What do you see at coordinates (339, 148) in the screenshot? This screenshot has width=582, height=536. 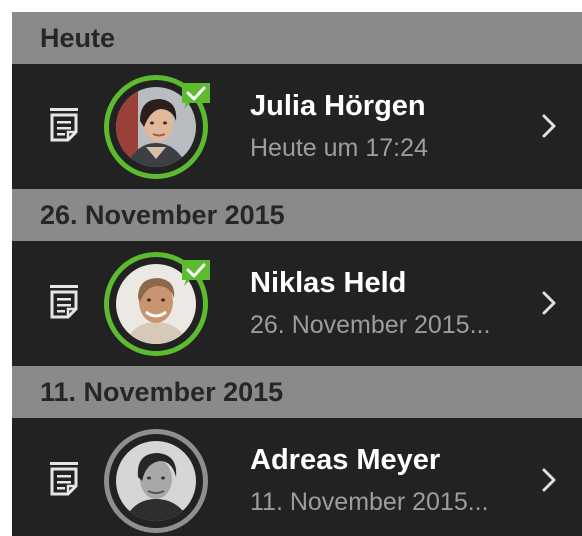 I see `contact-date: Heute um 17:24` at bounding box center [339, 148].